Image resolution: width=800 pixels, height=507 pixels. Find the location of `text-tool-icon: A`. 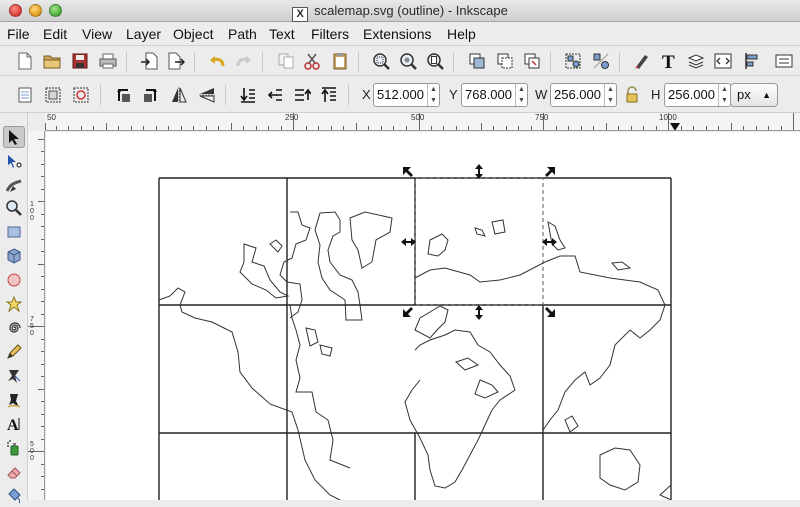

text-tool-icon: A is located at coordinates (14, 424).